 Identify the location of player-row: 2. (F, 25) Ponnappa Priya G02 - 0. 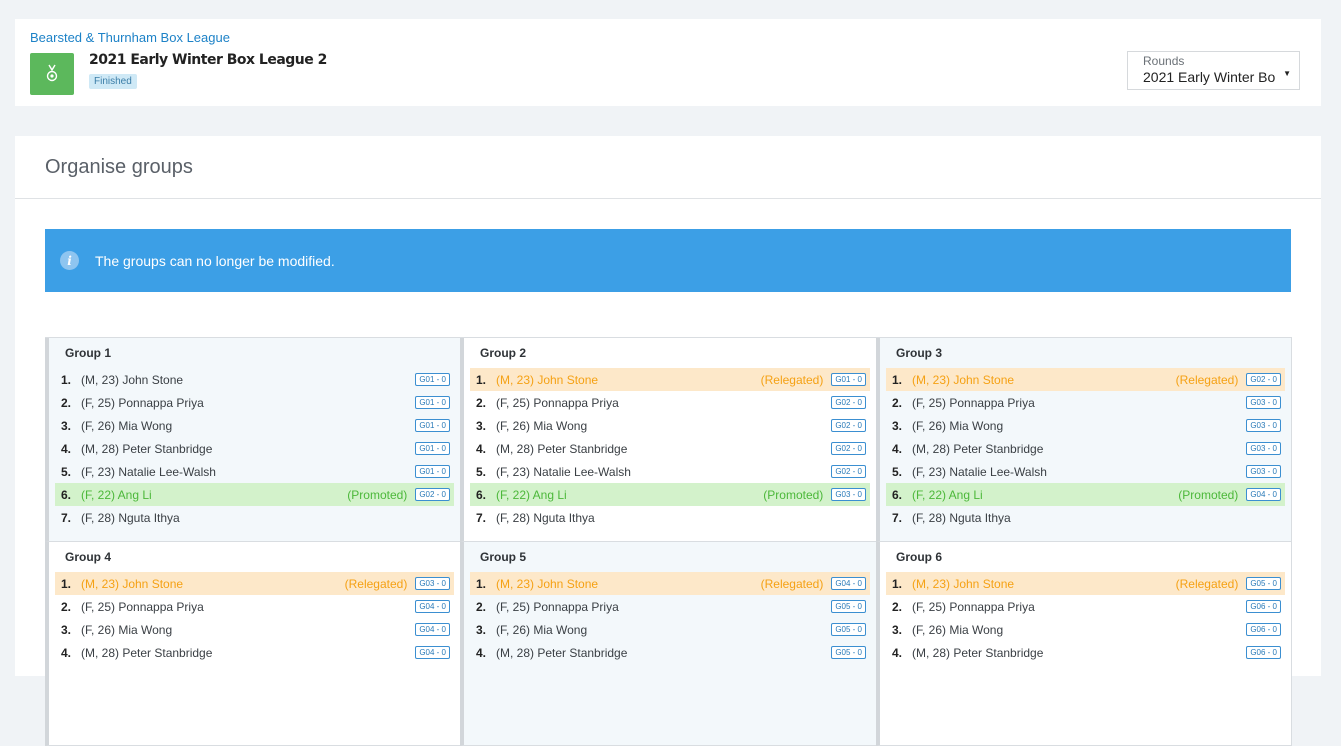
(670, 402).